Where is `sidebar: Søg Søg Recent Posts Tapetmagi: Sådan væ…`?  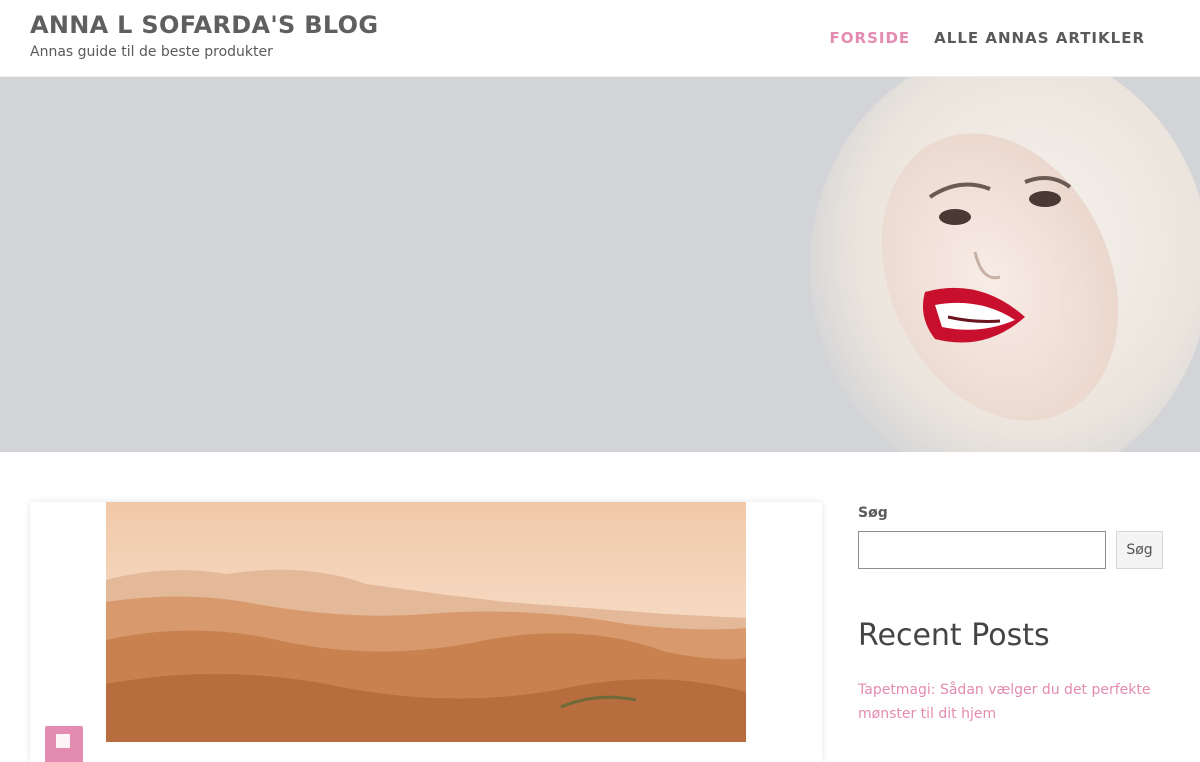 sidebar: Søg Søg Recent Posts Tapetmagi: Sådan væ… is located at coordinates (1013, 612).